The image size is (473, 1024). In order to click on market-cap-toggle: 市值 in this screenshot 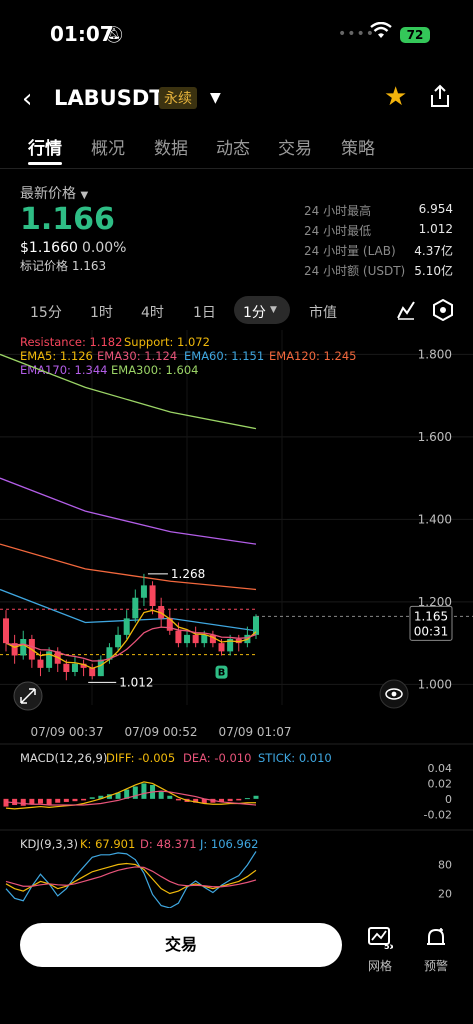, I will do `click(323, 312)`.